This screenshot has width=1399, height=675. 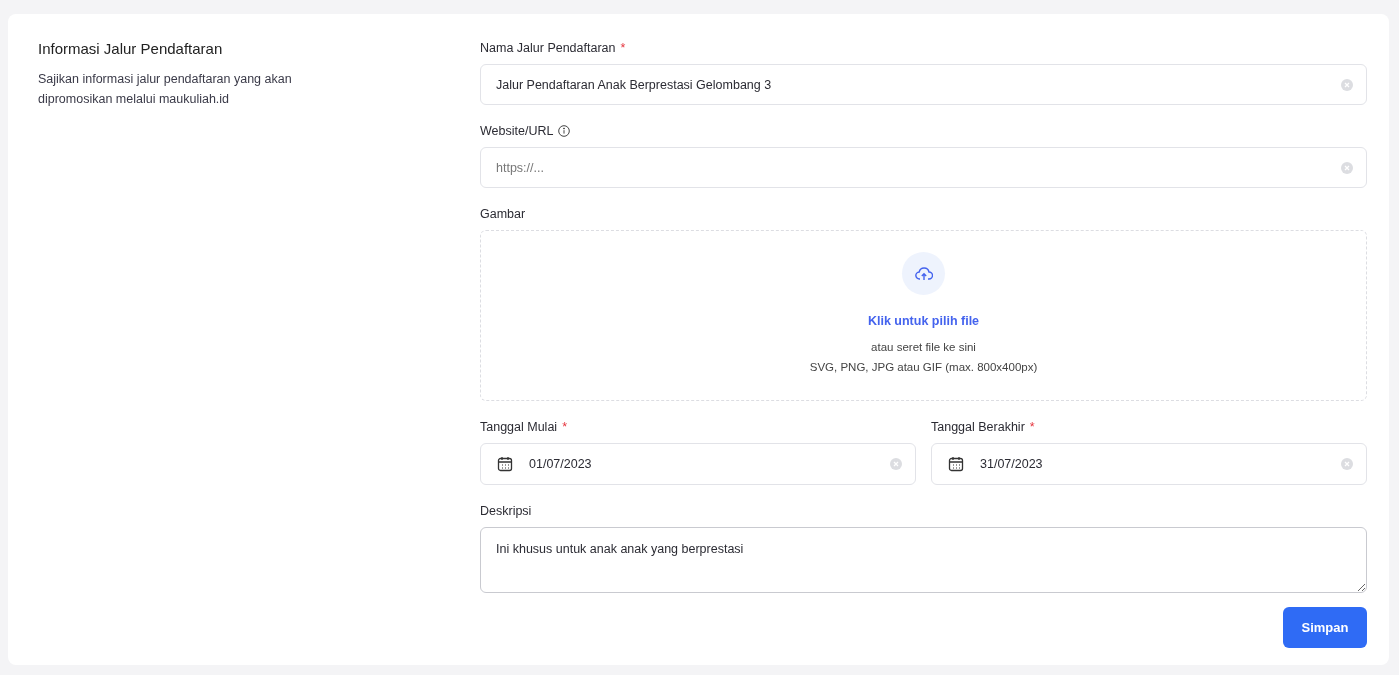 What do you see at coordinates (1325, 627) in the screenshot?
I see `save-button: Simpan` at bounding box center [1325, 627].